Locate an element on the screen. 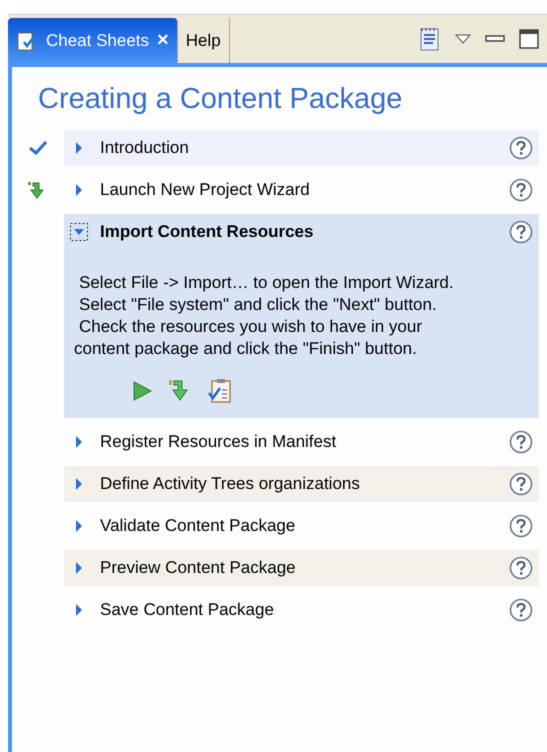  collapse-icon is located at coordinates (79, 232).